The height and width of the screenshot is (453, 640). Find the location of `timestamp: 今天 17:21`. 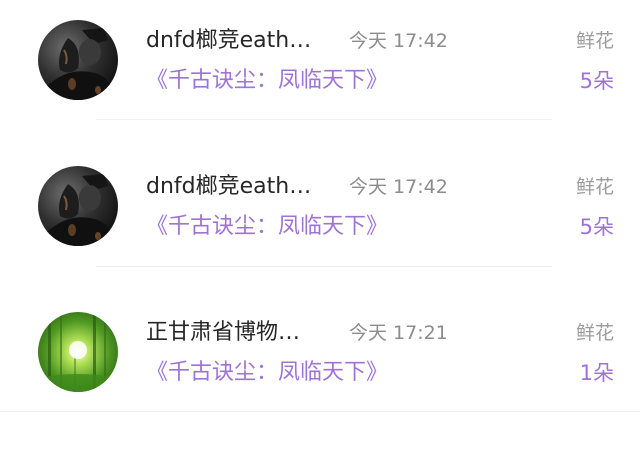

timestamp: 今天 17:21 is located at coordinates (398, 333).